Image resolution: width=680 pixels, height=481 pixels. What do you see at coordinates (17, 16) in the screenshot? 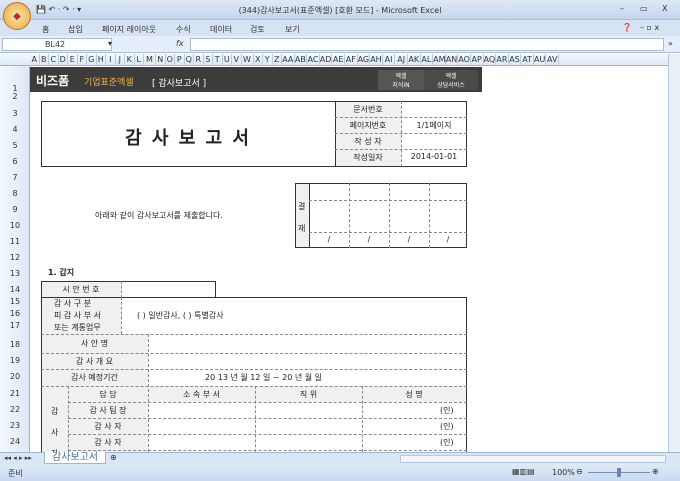
I see `office-button: ◆` at bounding box center [17, 16].